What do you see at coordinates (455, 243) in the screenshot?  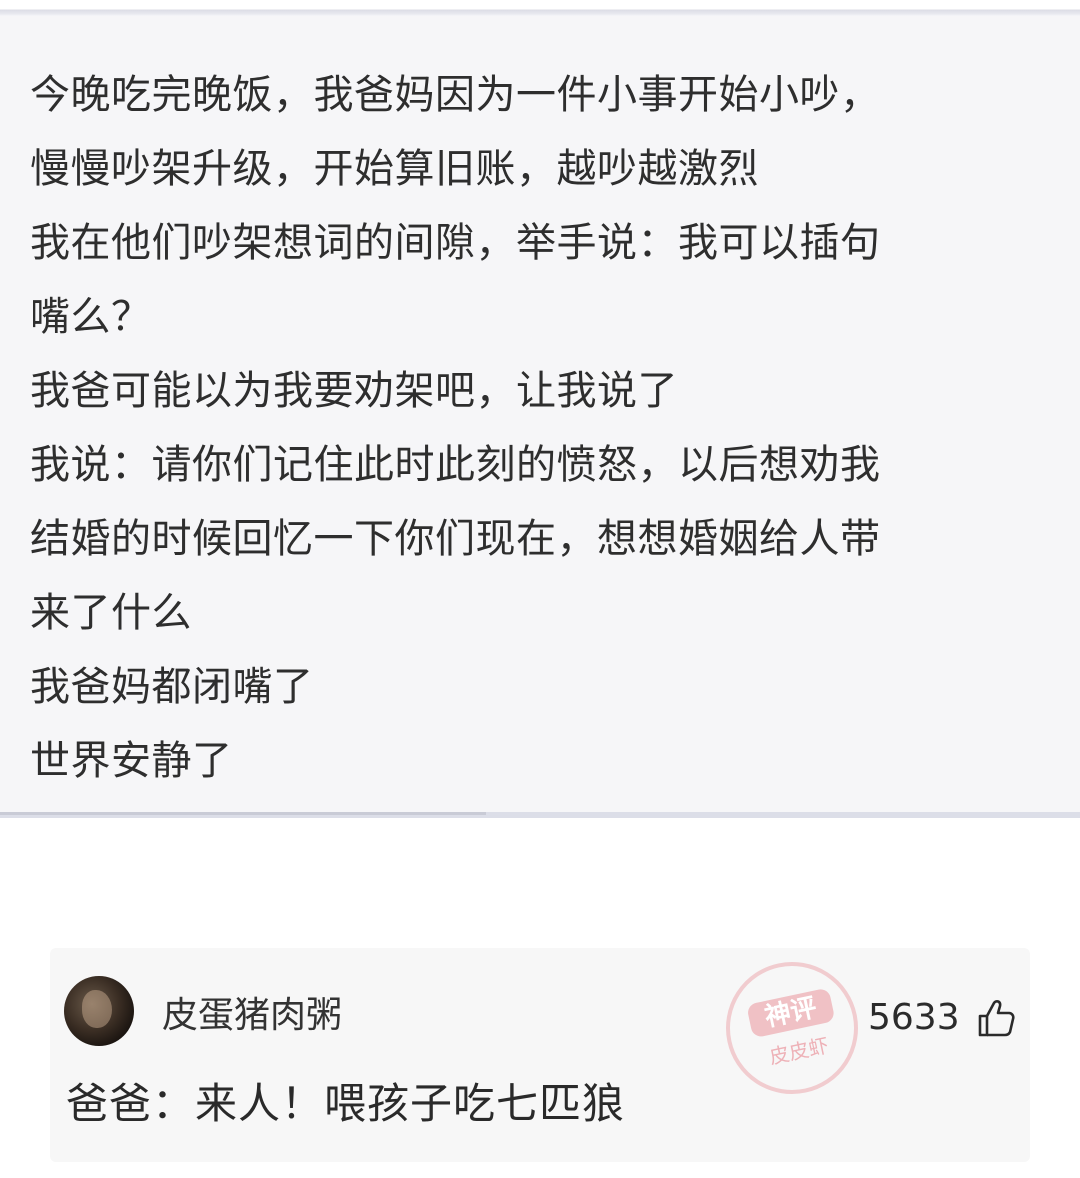 I see `post-line: 我在他们吵架想词的间隙，举手说：我可以插句` at bounding box center [455, 243].